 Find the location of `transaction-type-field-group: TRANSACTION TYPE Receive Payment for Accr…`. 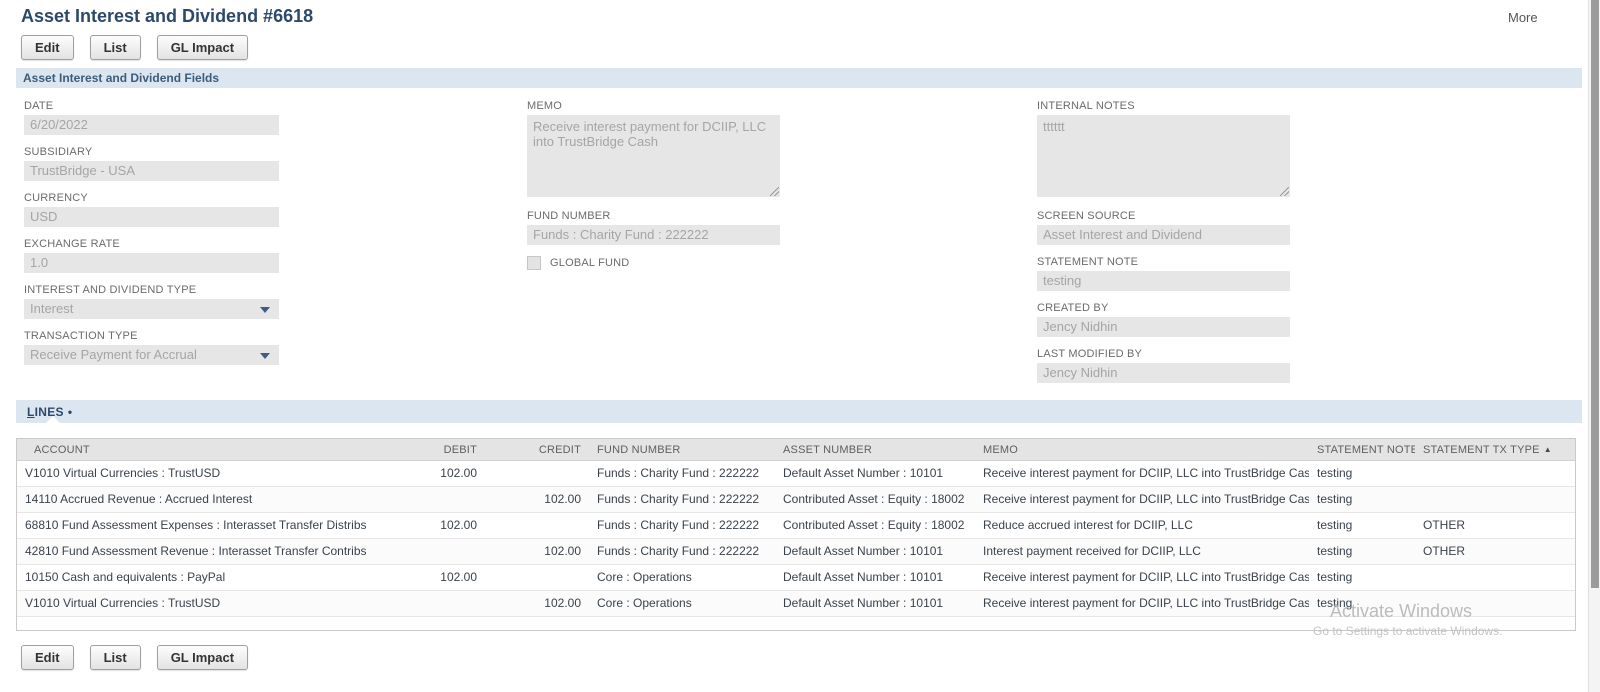

transaction-type-field-group: TRANSACTION TYPE Receive Payment for Accr… is located at coordinates (151, 347).